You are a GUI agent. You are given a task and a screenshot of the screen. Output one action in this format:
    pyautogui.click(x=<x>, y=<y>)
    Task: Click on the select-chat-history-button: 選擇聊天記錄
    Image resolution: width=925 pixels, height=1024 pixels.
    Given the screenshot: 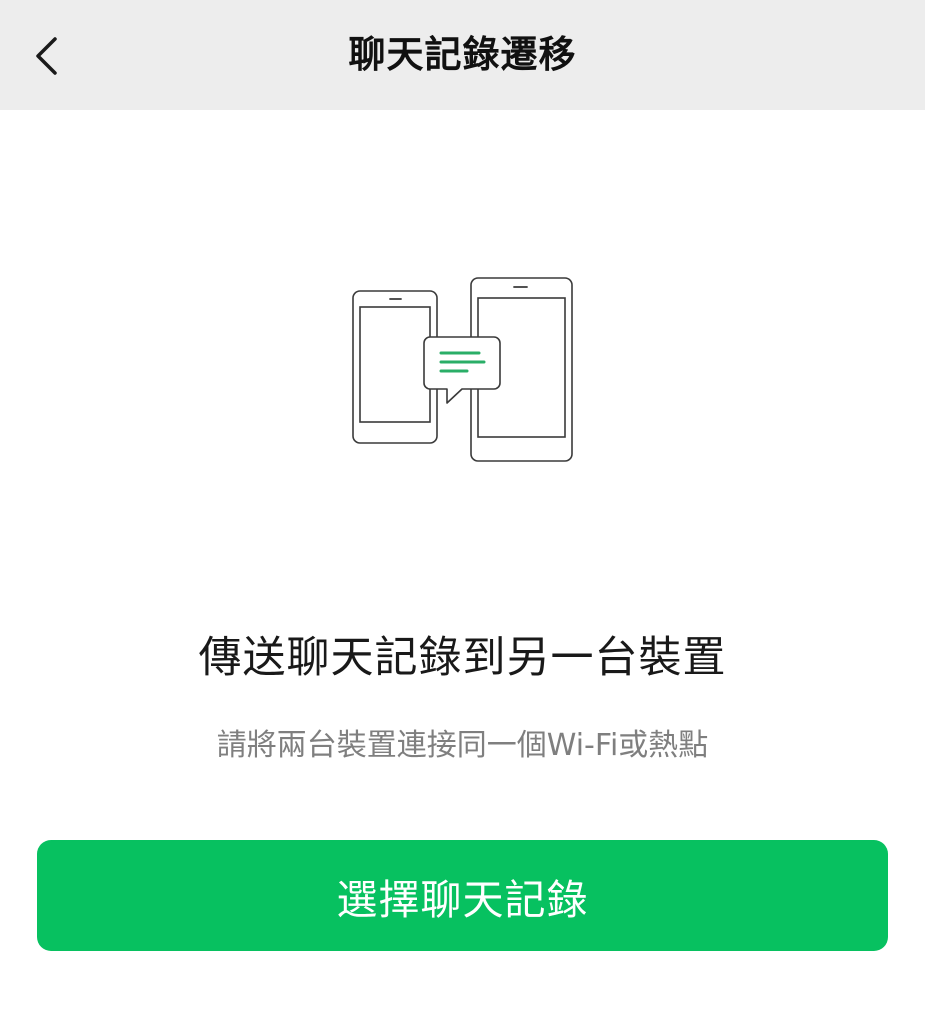 What is the action you would take?
    pyautogui.click(x=462, y=895)
    